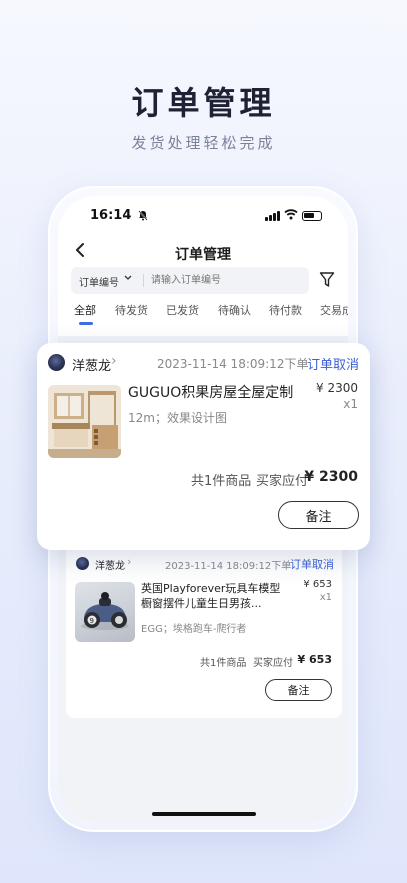 The image size is (407, 883). What do you see at coordinates (312, 216) in the screenshot?
I see `battery-icon` at bounding box center [312, 216].